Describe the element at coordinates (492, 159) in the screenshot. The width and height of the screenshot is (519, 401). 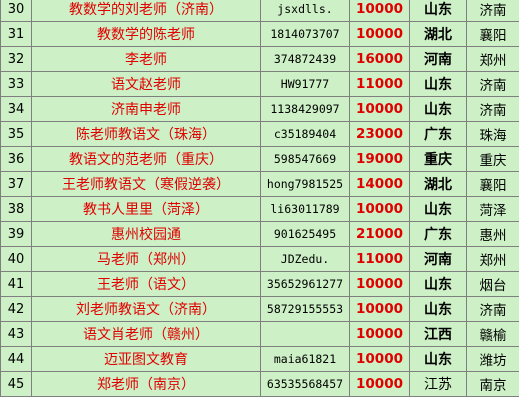
I see `city-cell: 重庆` at that location.